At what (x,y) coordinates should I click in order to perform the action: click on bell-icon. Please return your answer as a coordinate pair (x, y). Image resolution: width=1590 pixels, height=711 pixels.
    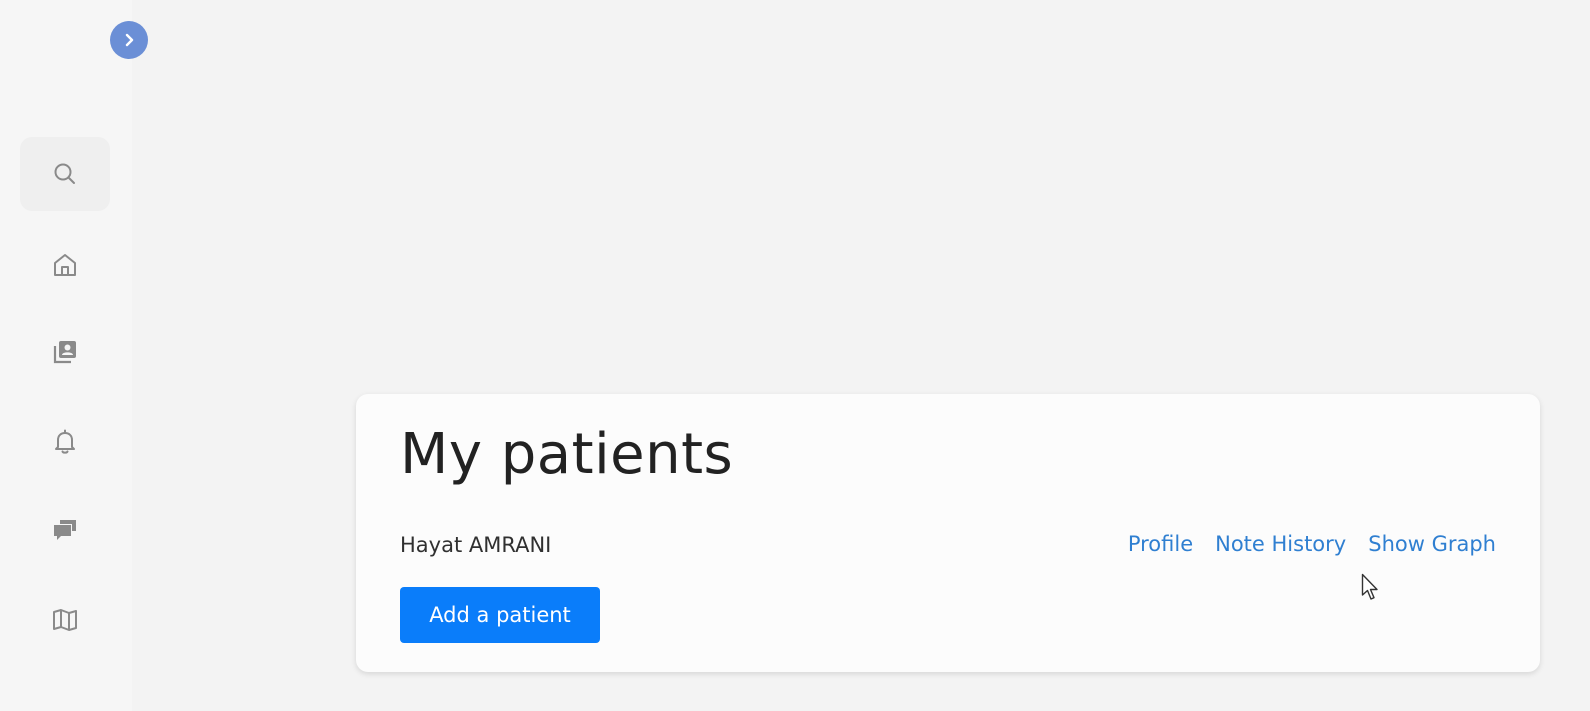
    Looking at the image, I should click on (65, 441).